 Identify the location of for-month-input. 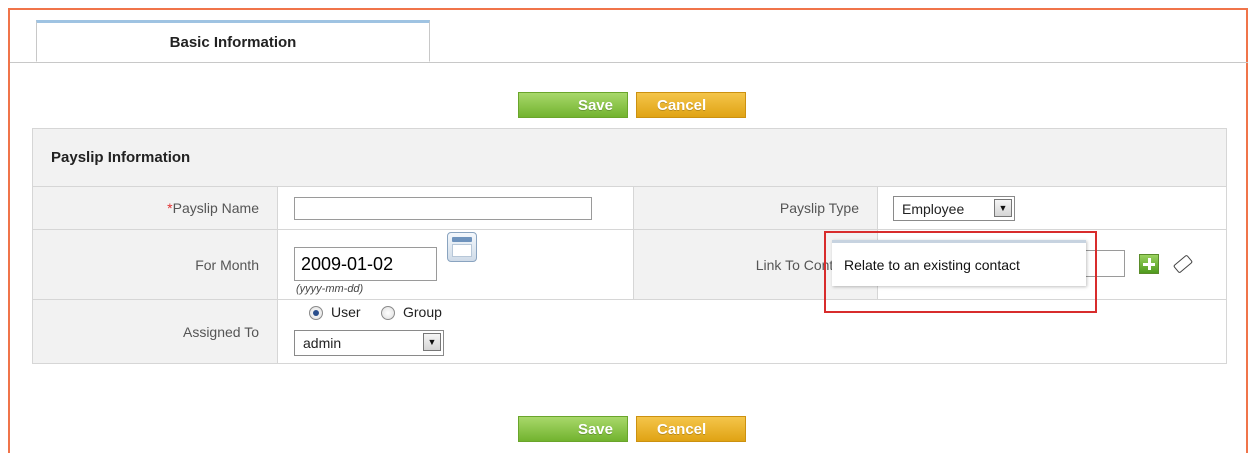
(365, 264).